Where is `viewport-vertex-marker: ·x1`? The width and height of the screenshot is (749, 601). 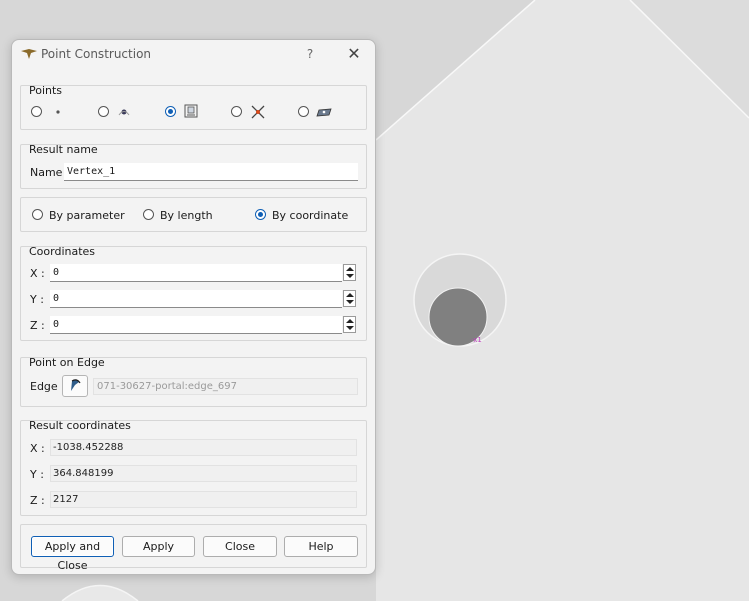
viewport-vertex-marker: ·x1 is located at coordinates (476, 340).